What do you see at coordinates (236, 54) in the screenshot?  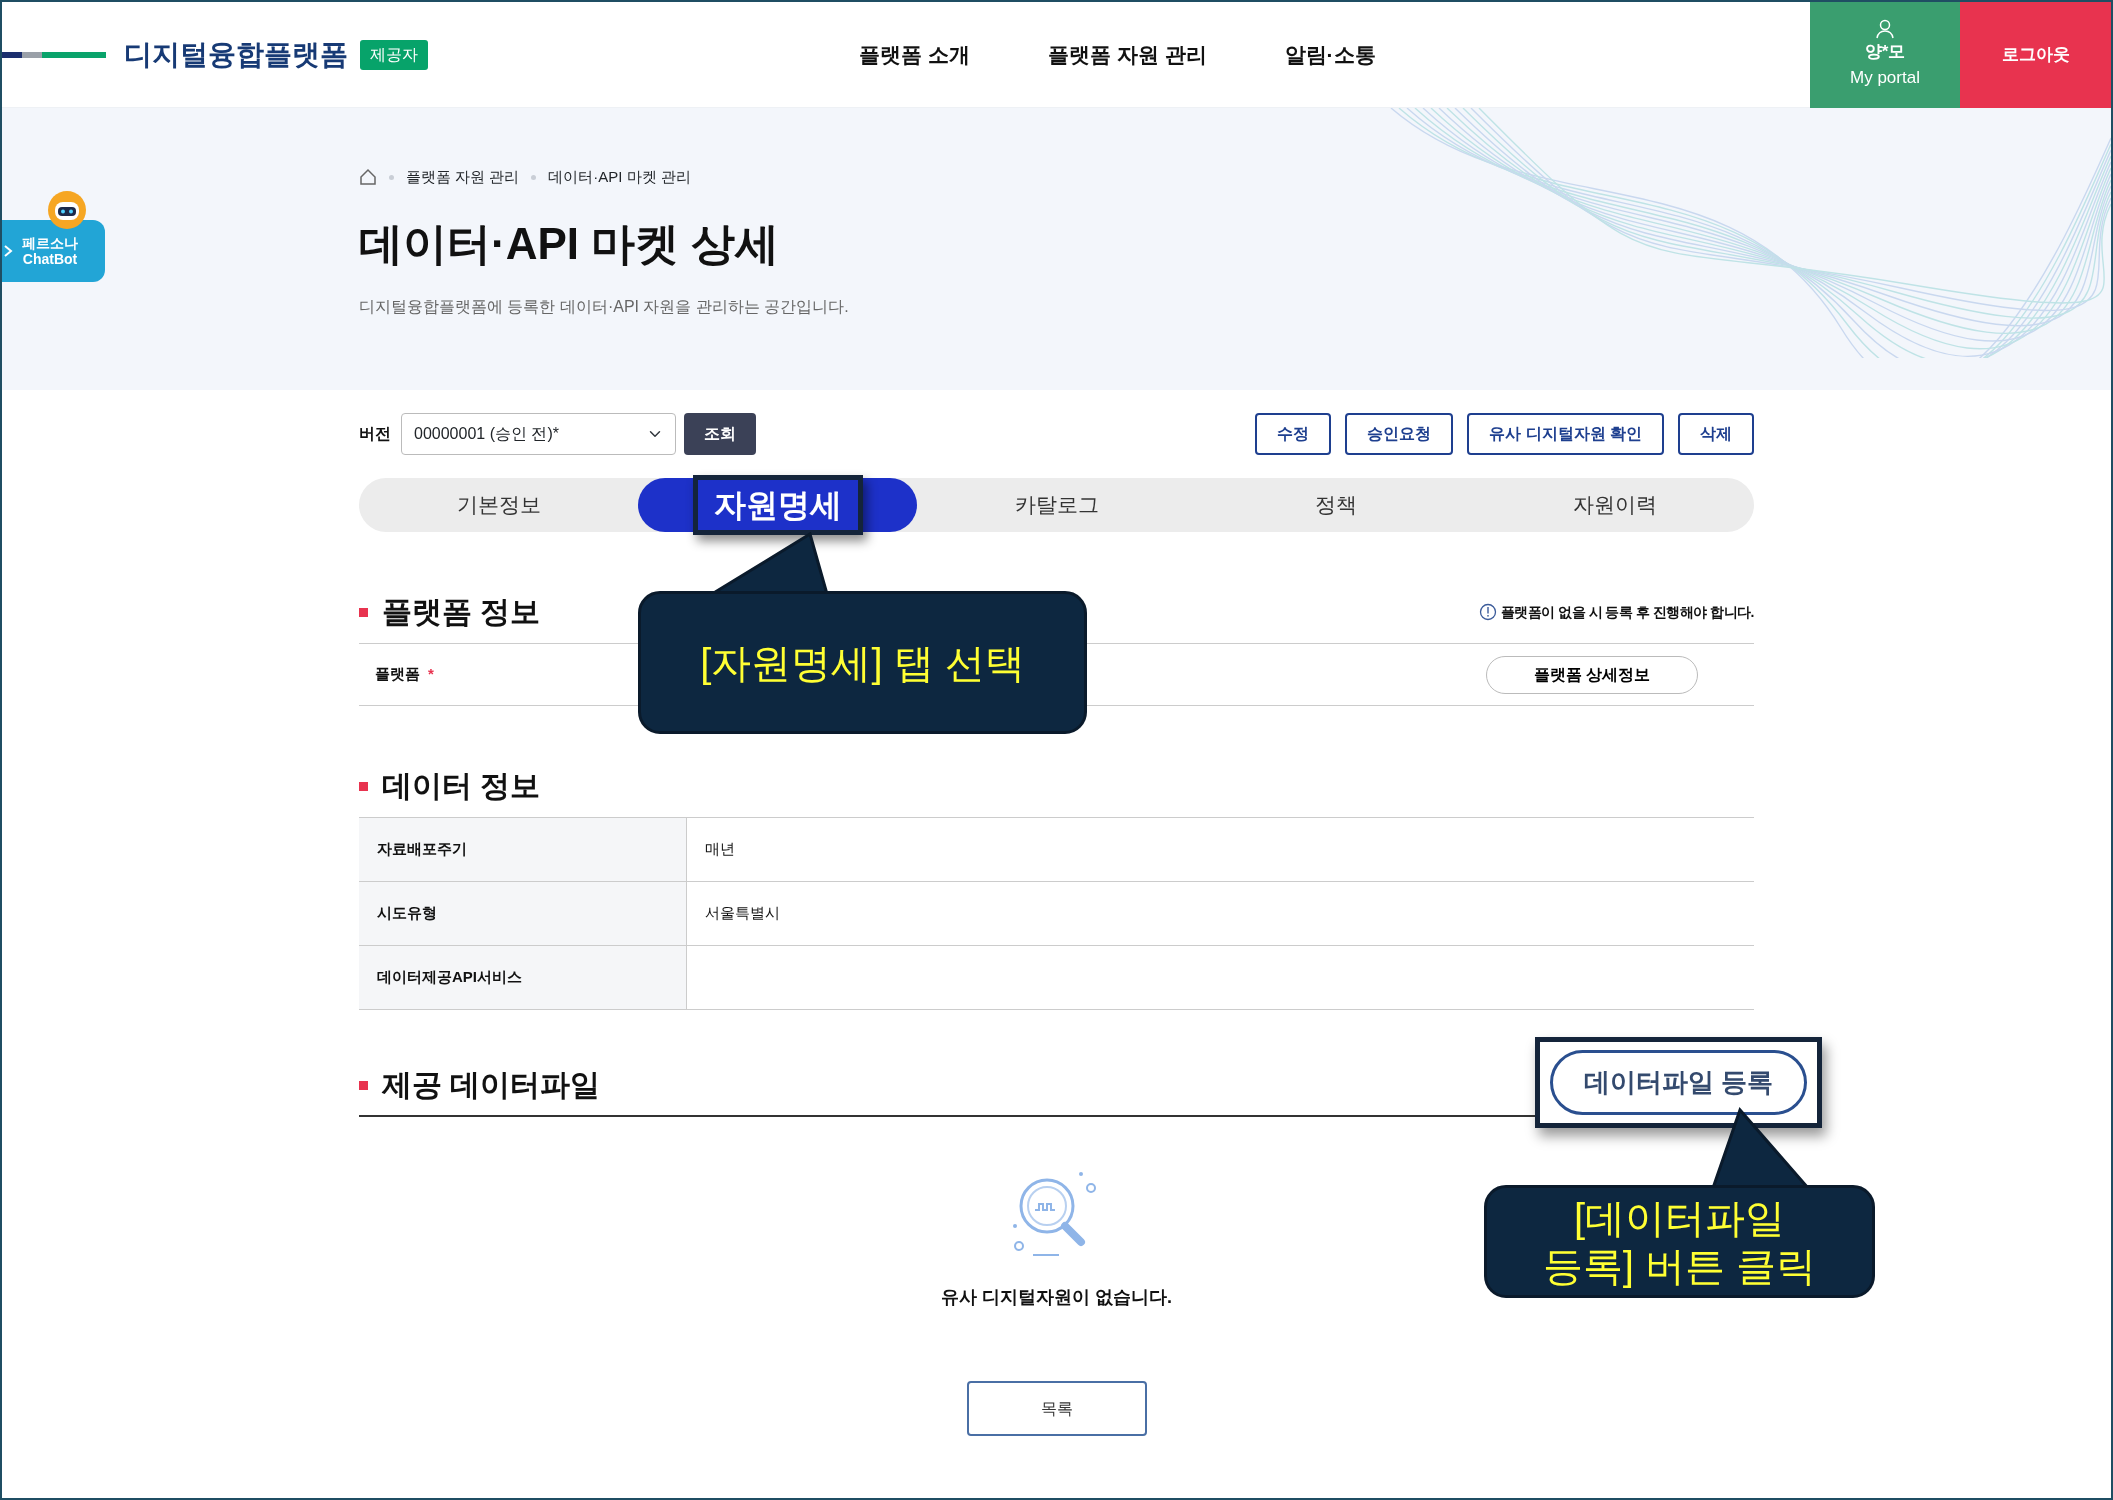 I see `site-logo: 디지털융합플랫폼` at bounding box center [236, 54].